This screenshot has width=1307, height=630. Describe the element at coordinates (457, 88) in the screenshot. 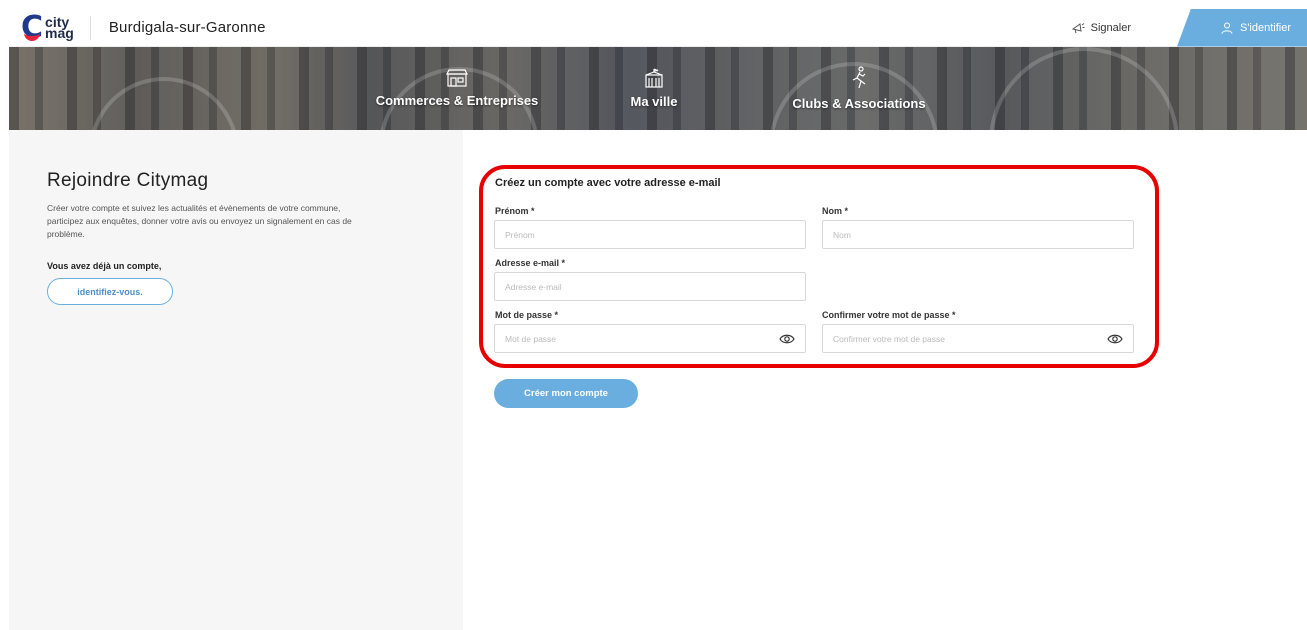

I see `nav-commerces: Commerces & Entreprises` at that location.